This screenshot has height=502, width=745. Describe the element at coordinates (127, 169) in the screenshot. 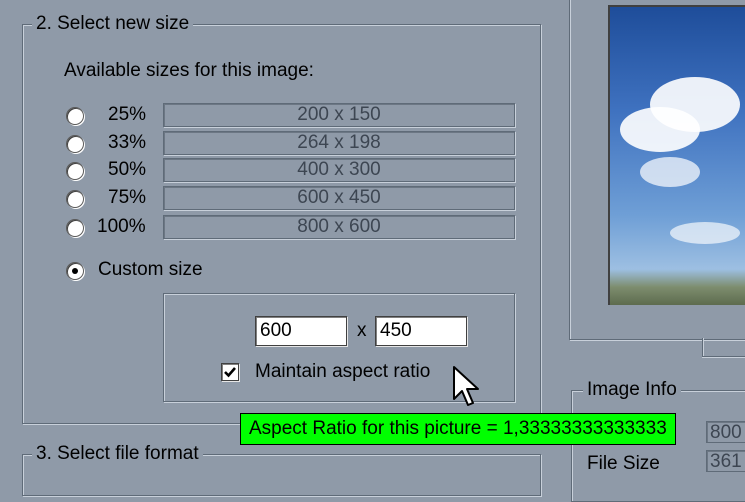

I see `percent-label-50: 50%` at that location.